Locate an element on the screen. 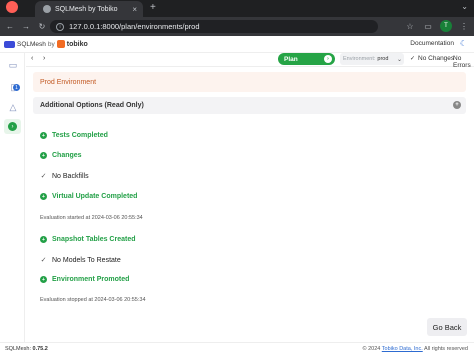 This screenshot has width=474, height=355. sqlmesh-logo-icon is located at coordinates (9, 44).